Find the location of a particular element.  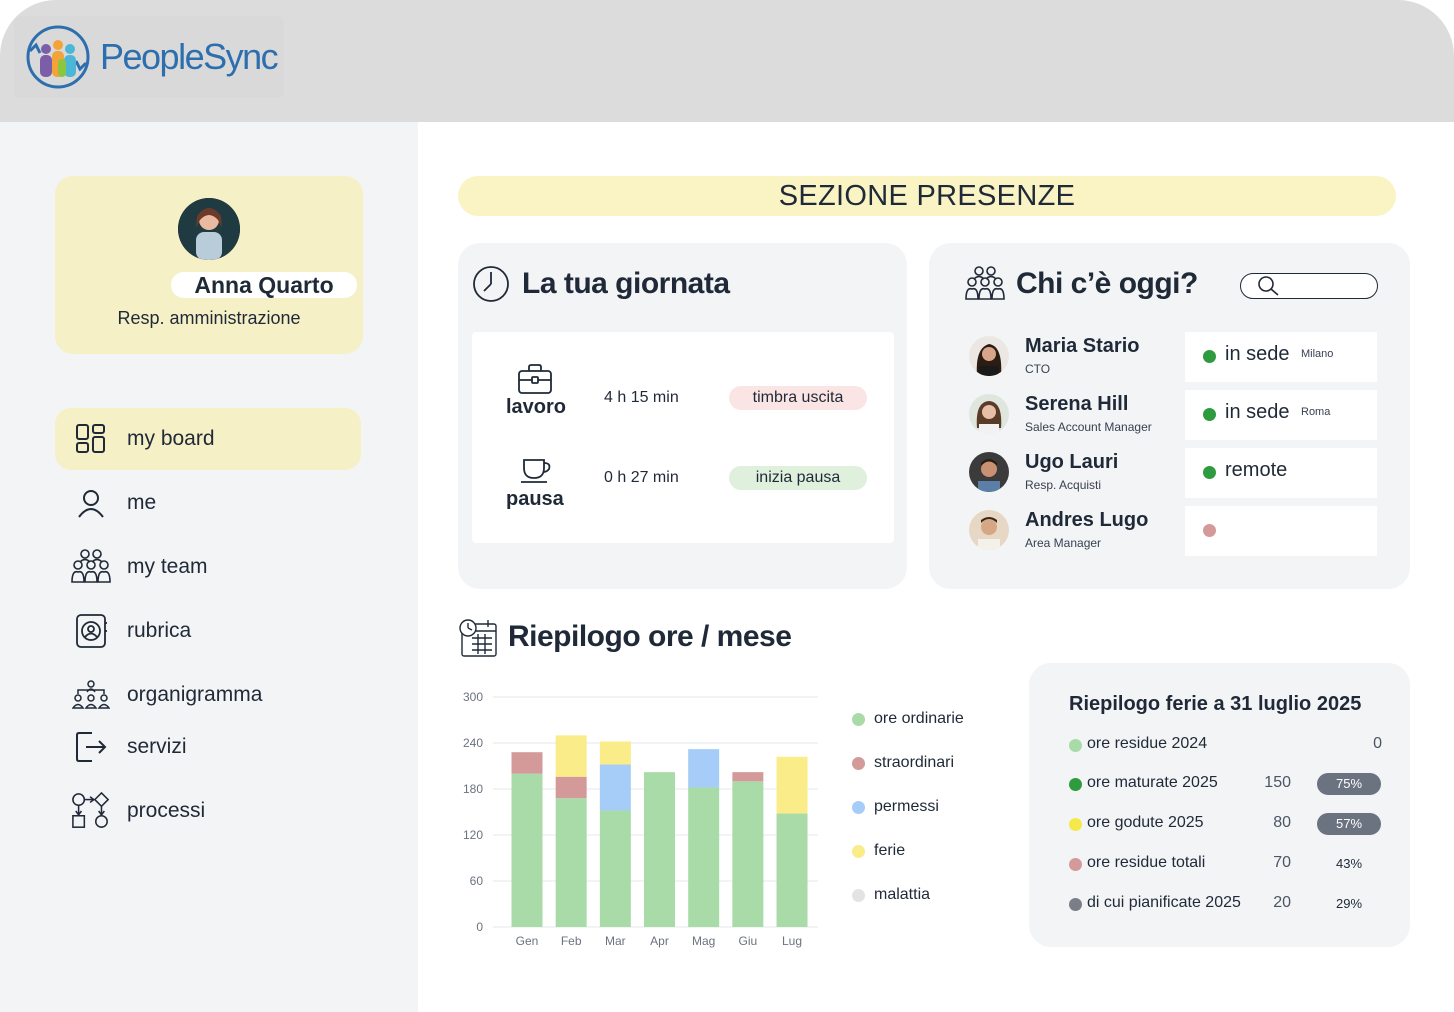

org-chart-icon is located at coordinates (91, 695).